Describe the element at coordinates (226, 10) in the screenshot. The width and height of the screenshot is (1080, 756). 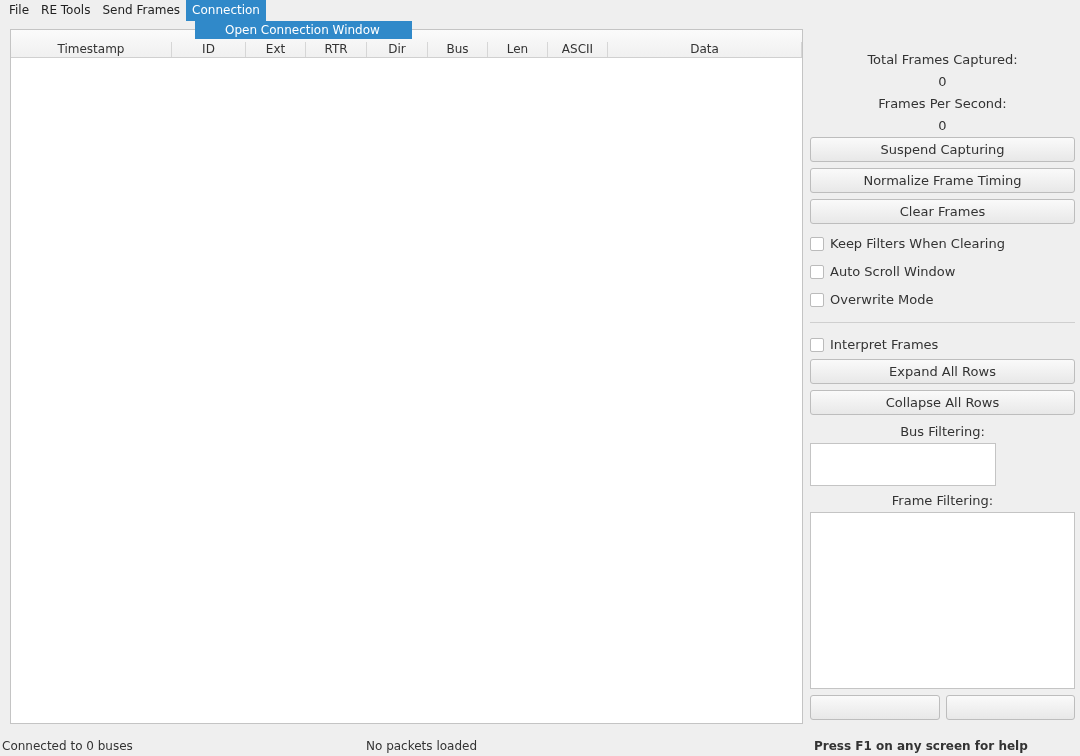
I see `menu-item: Connection` at that location.